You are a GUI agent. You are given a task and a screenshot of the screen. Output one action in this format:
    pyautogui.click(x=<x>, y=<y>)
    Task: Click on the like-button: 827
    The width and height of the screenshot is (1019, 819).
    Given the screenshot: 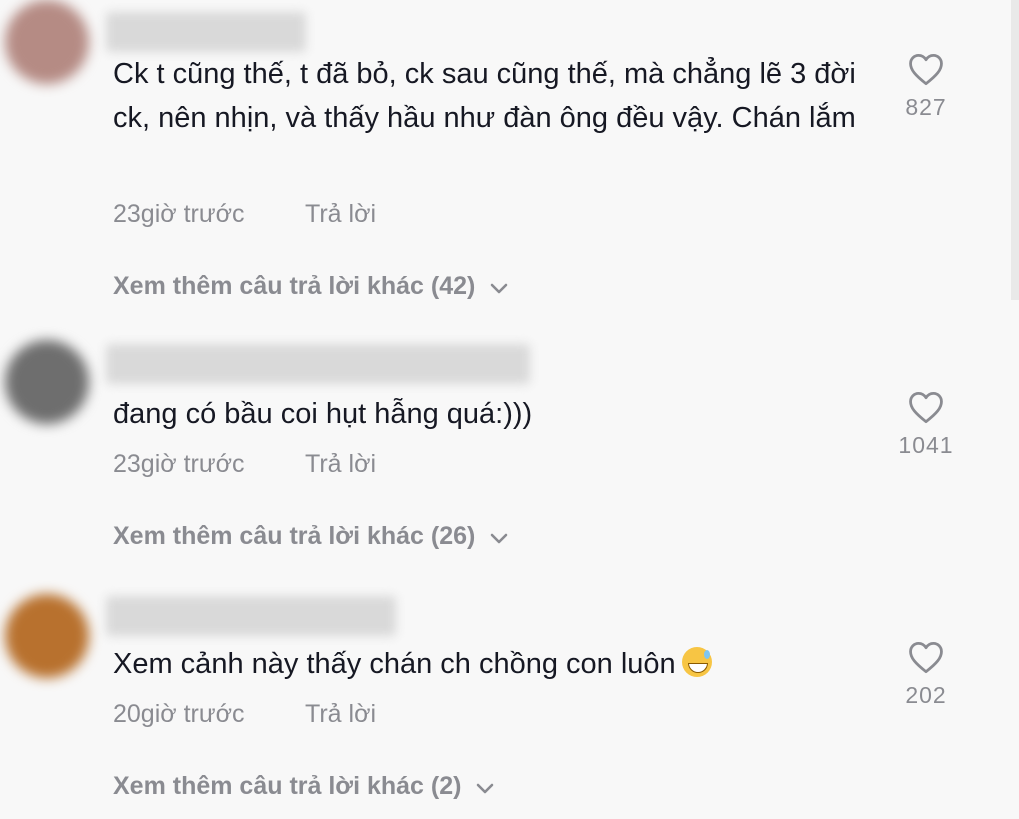 What is the action you would take?
    pyautogui.click(x=926, y=86)
    